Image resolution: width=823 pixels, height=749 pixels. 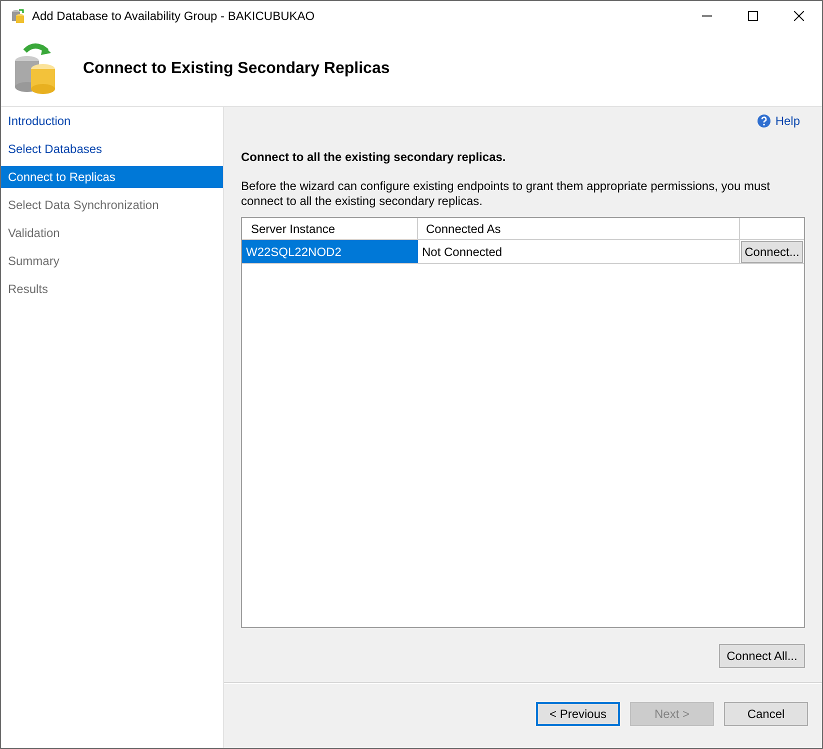 What do you see at coordinates (579, 228) in the screenshot?
I see `column-header: Connected As` at bounding box center [579, 228].